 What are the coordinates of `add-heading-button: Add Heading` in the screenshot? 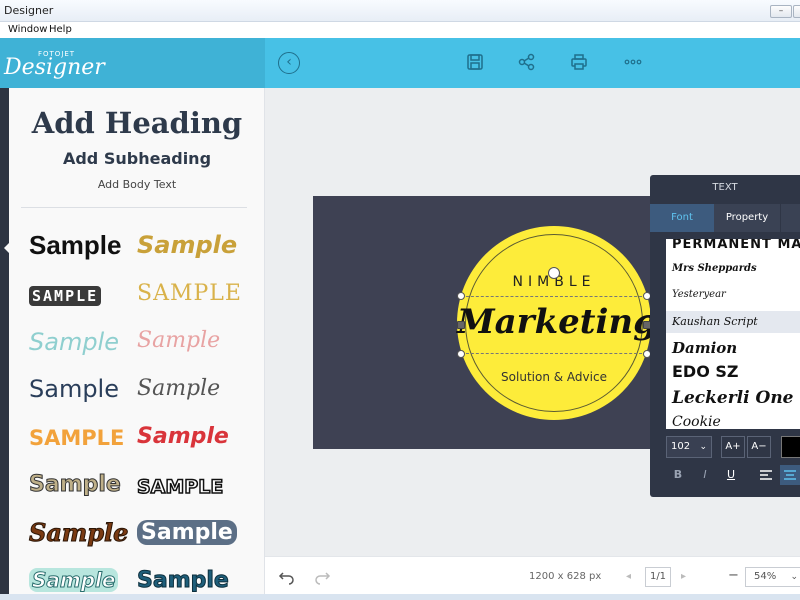 It's located at (136, 123).